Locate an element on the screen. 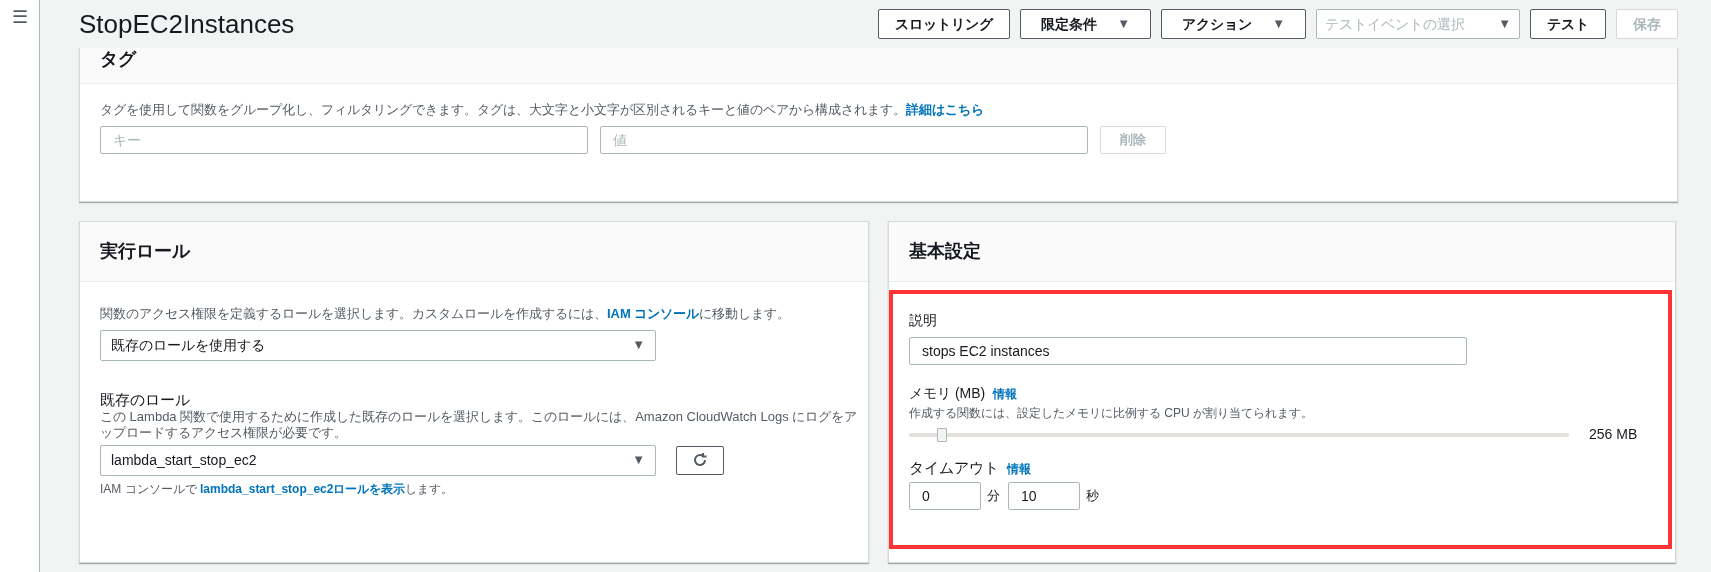 The width and height of the screenshot is (1711, 572). memory-hint: 作成する関数には、設定したメモリに比例する CPU が割り当てられます。 is located at coordinates (1111, 413).